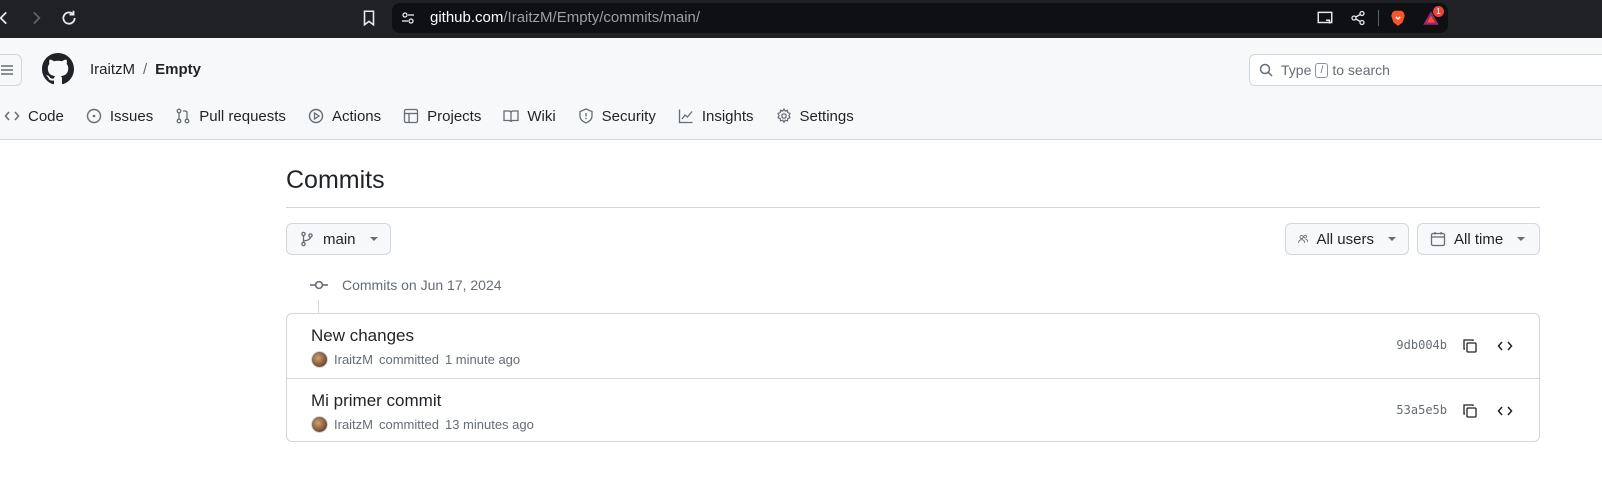 The image size is (1602, 488). What do you see at coordinates (8, 18) in the screenshot?
I see `back-button` at bounding box center [8, 18].